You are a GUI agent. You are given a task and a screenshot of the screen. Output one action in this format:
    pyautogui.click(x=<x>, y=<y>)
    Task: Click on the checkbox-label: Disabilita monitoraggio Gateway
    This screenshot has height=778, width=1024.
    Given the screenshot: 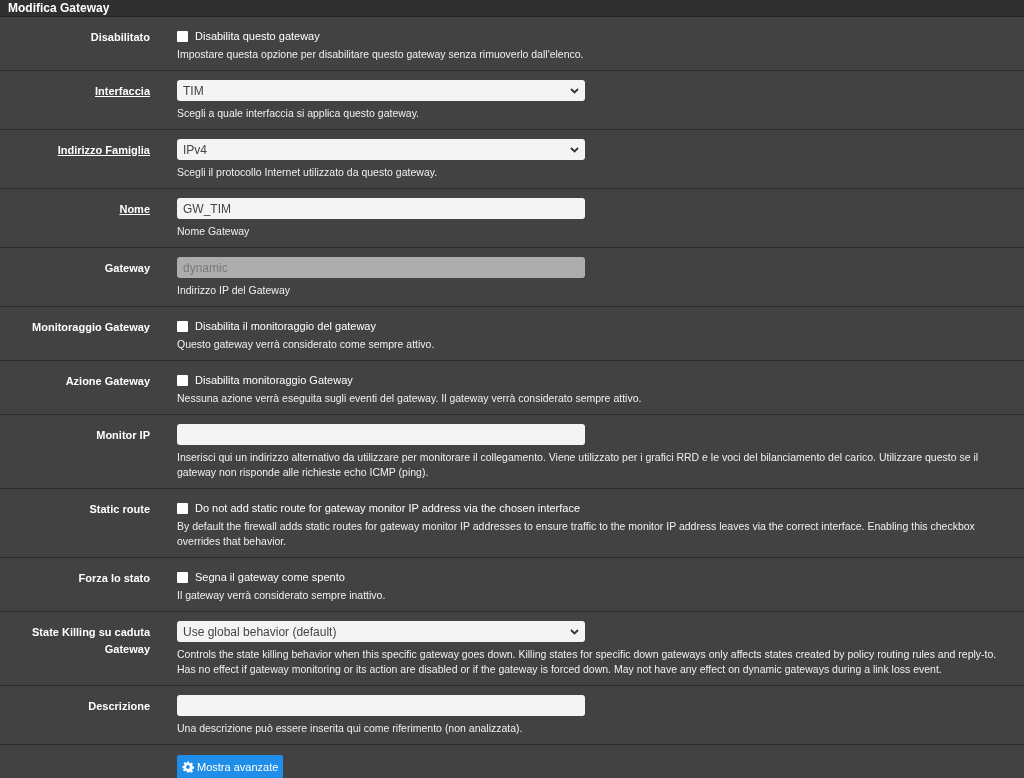 What is the action you would take?
    pyautogui.click(x=274, y=380)
    